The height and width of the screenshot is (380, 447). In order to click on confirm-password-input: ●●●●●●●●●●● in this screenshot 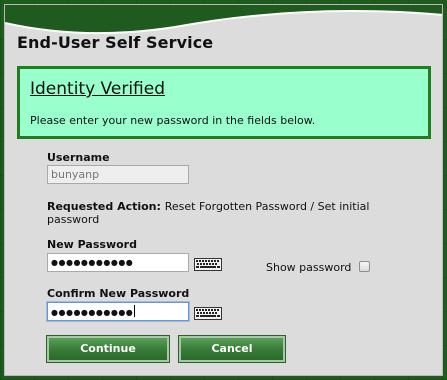, I will do `click(118, 311)`.